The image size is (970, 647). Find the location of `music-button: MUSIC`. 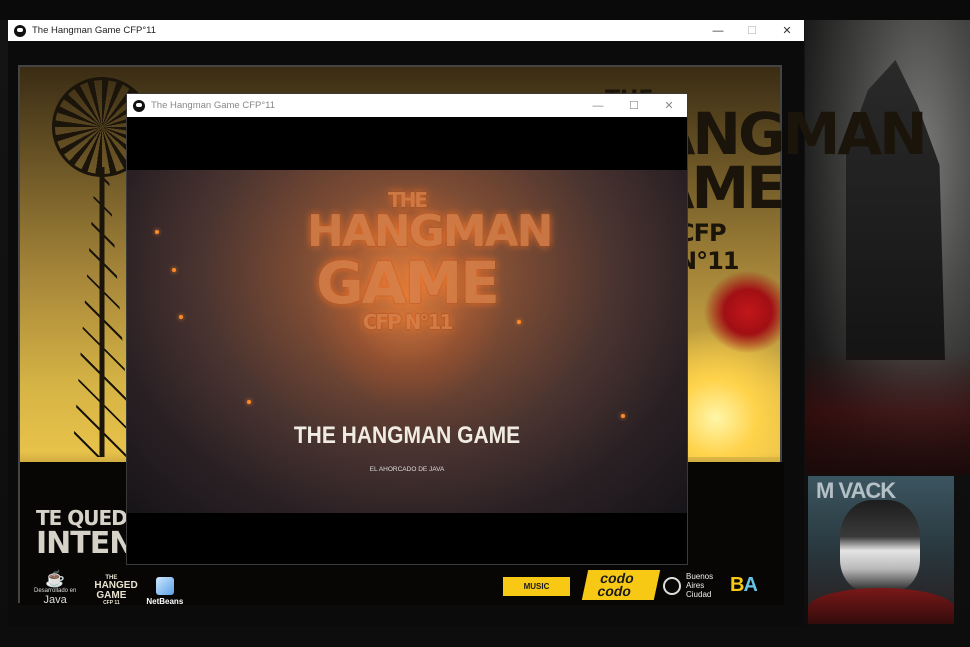

music-button: MUSIC is located at coordinates (536, 586).